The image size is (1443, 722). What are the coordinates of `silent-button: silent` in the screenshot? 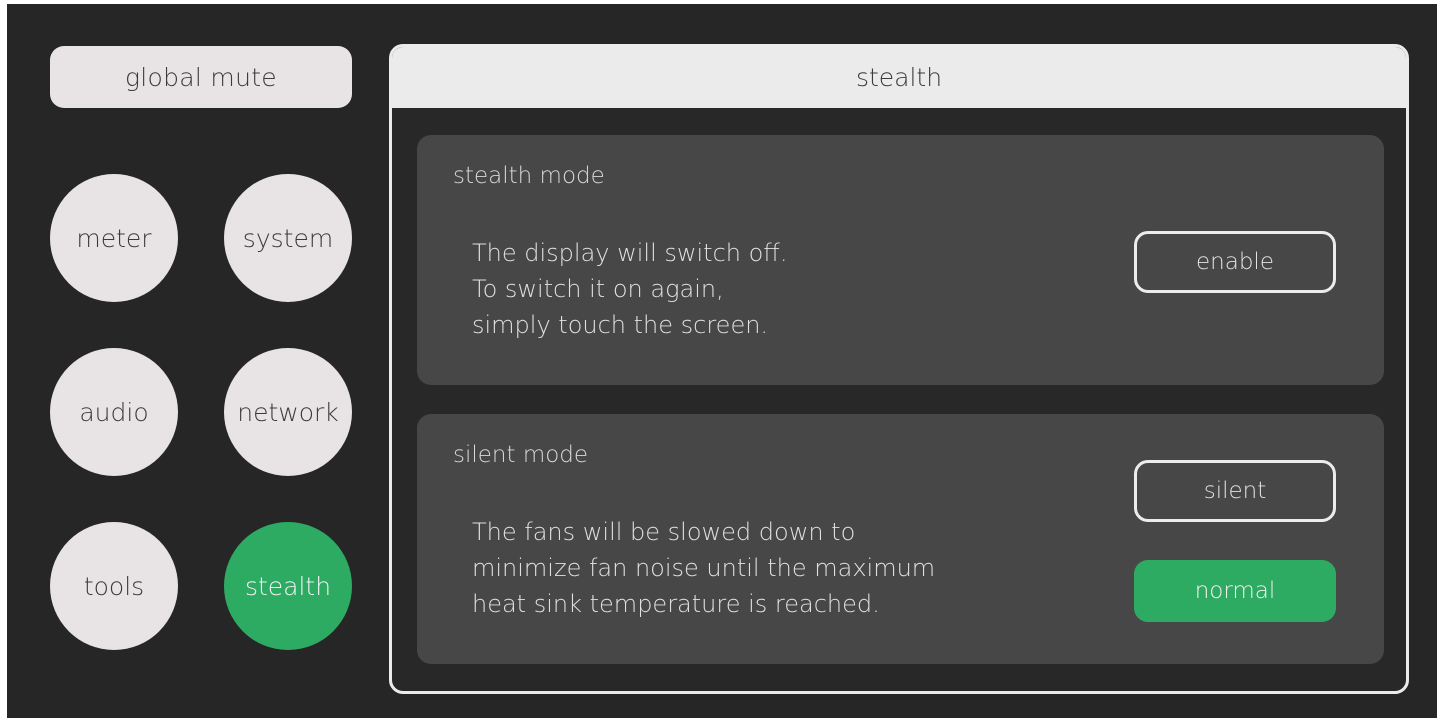 It's located at (1235, 491).